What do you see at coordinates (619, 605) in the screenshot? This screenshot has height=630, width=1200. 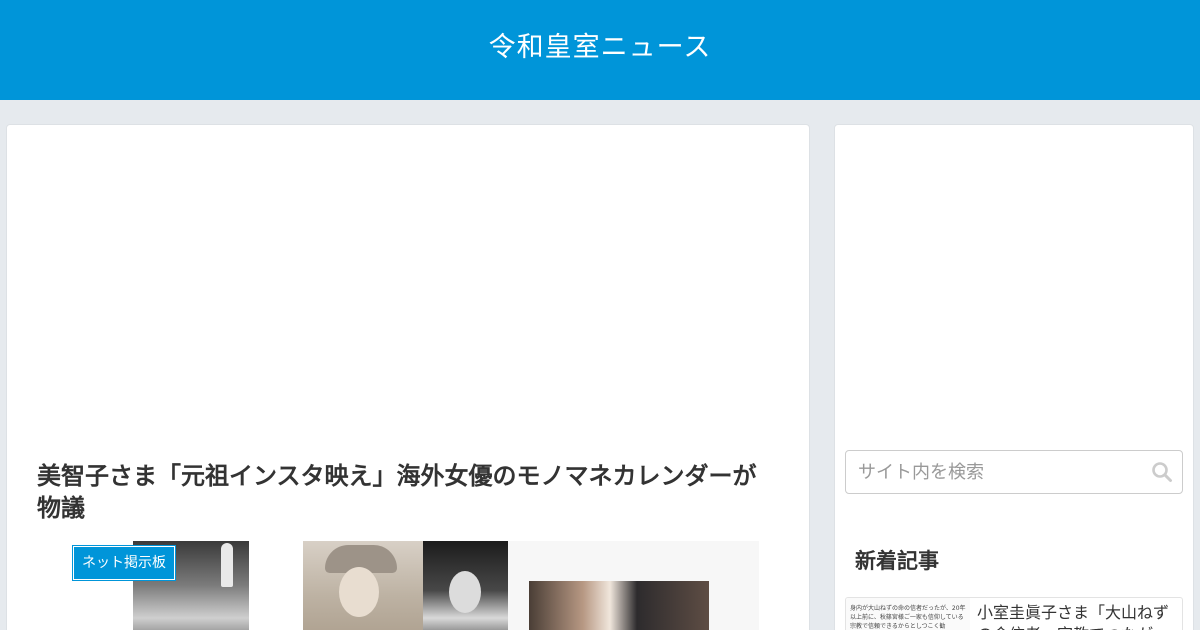 I see `photo-couple` at bounding box center [619, 605].